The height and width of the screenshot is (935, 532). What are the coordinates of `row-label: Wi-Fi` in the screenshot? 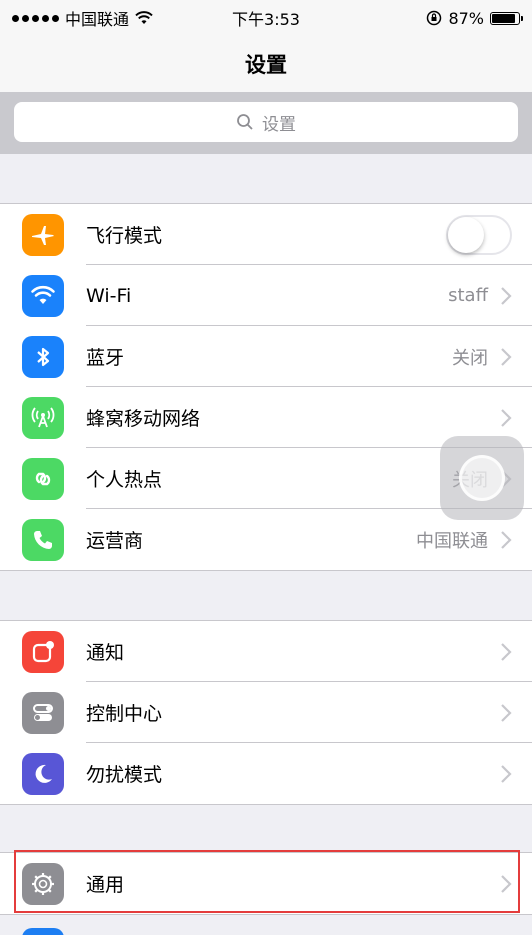 It's located at (109, 295).